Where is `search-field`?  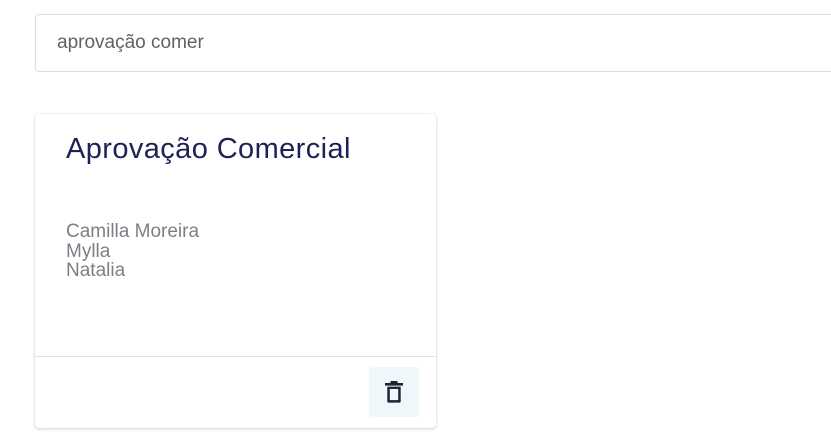 search-field is located at coordinates (433, 43).